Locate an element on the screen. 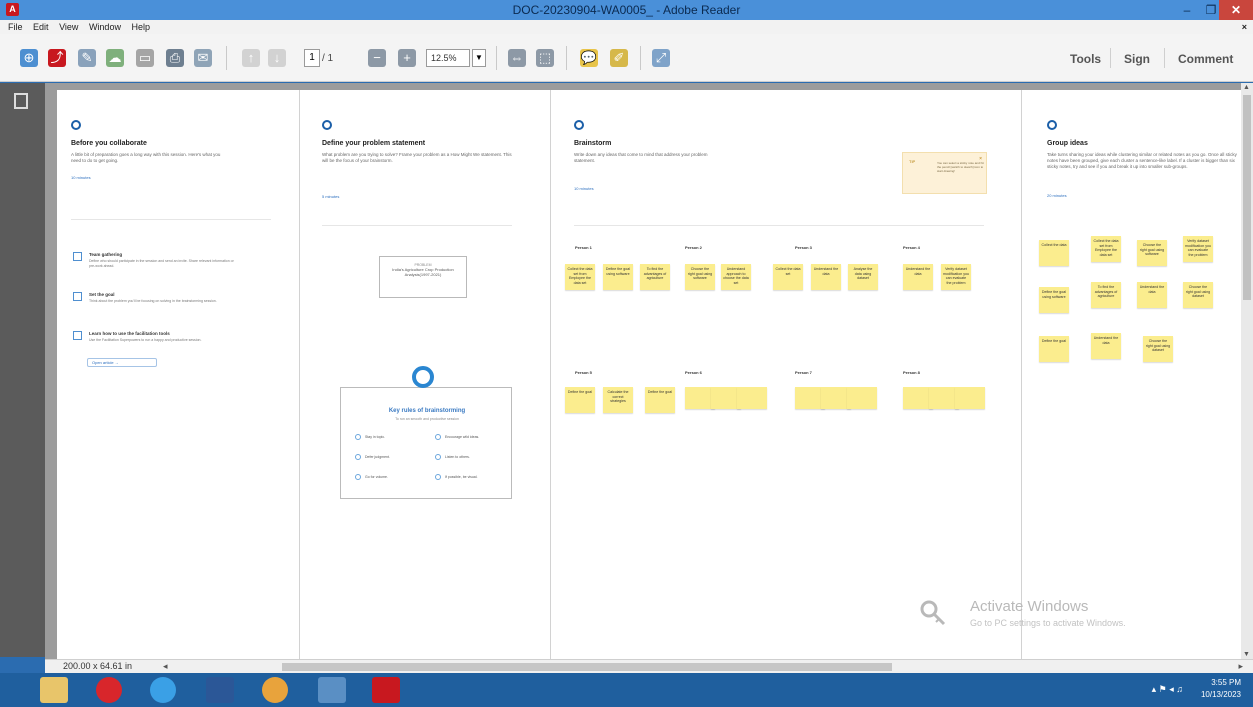 The image size is (1253, 707). window-title: DOC-20230904-WA0005_ - Adobe Reader is located at coordinates (626, 10).